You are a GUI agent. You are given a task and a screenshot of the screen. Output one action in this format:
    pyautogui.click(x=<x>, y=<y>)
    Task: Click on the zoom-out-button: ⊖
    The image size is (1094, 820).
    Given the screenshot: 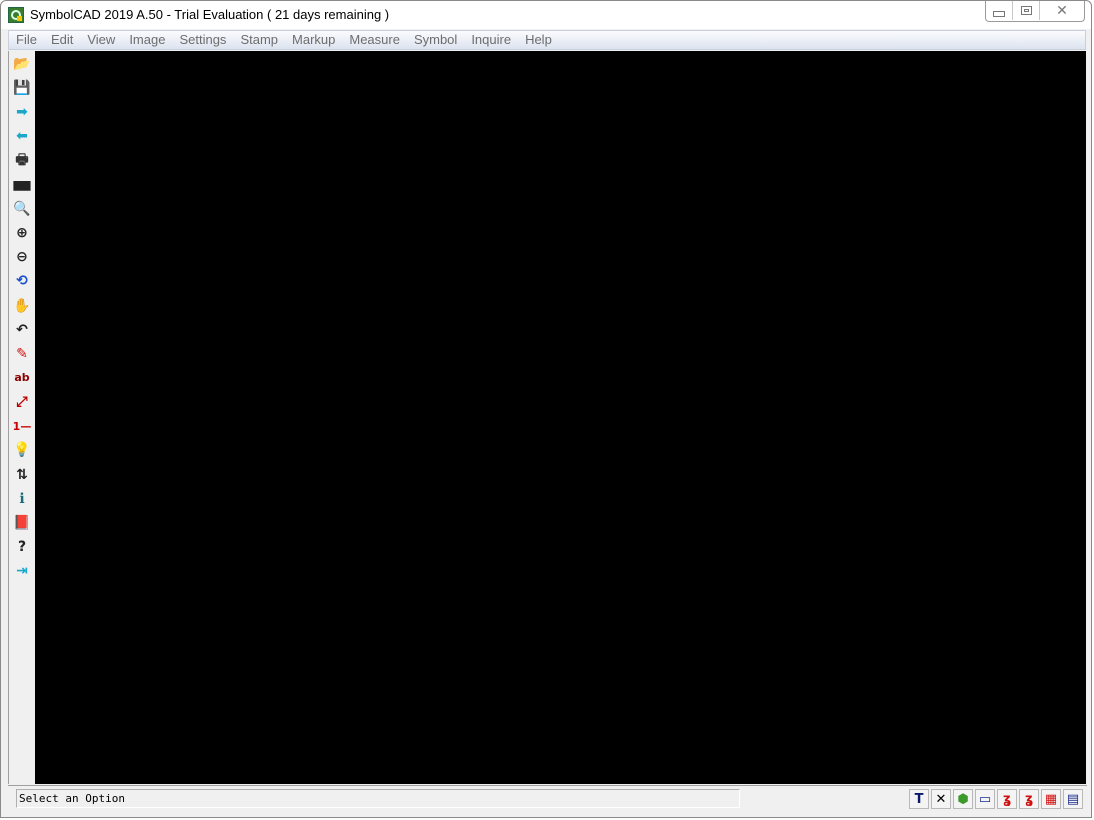 What is the action you would take?
    pyautogui.click(x=22, y=257)
    